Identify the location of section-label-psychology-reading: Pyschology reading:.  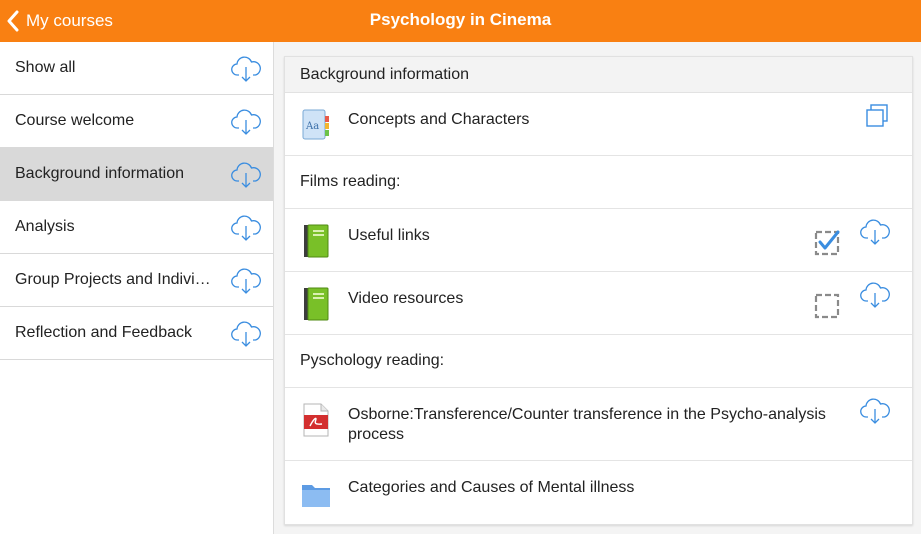
(598, 361).